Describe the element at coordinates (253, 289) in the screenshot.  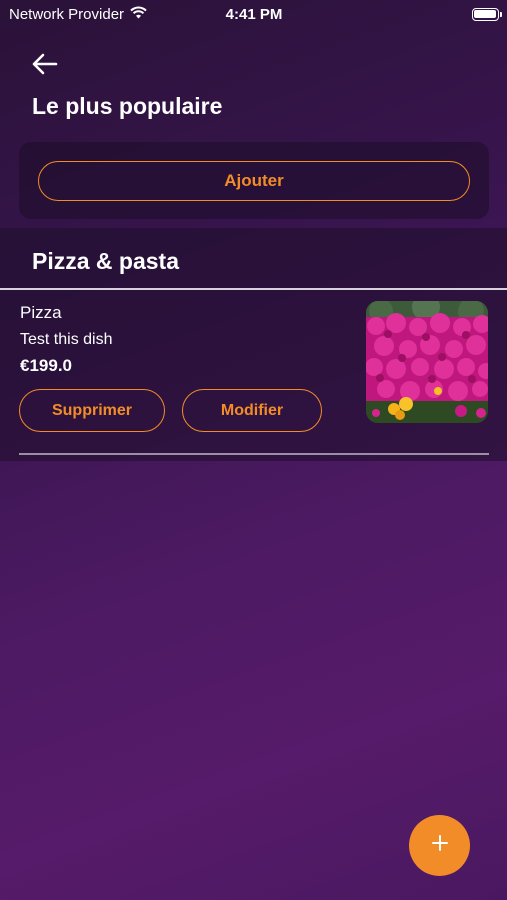
I see `section-divider` at that location.